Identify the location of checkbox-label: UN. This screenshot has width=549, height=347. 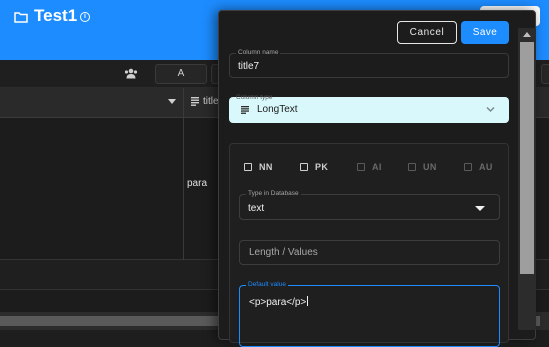
(430, 167).